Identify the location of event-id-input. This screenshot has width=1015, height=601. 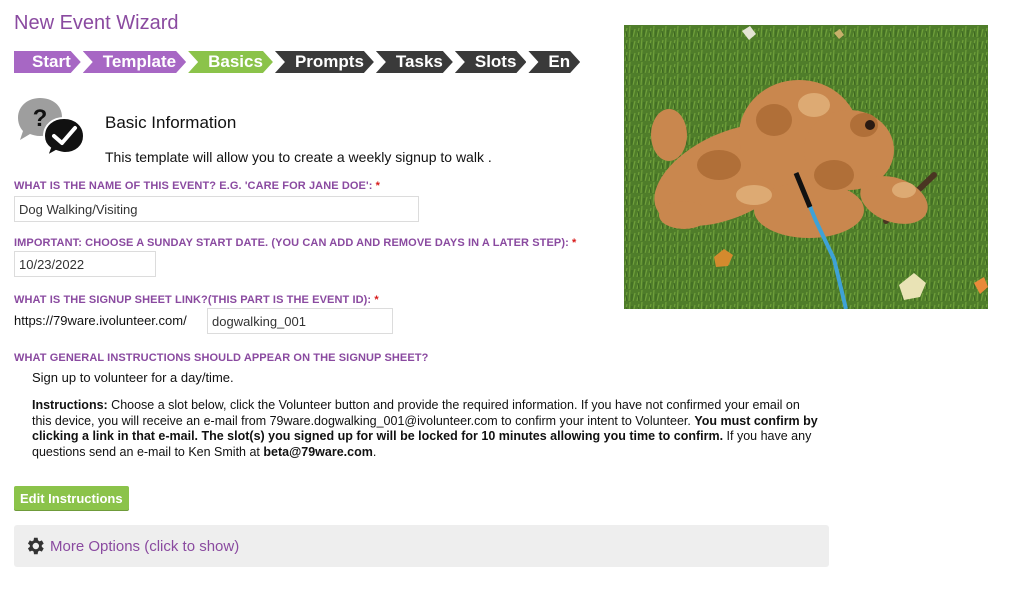
(300, 321).